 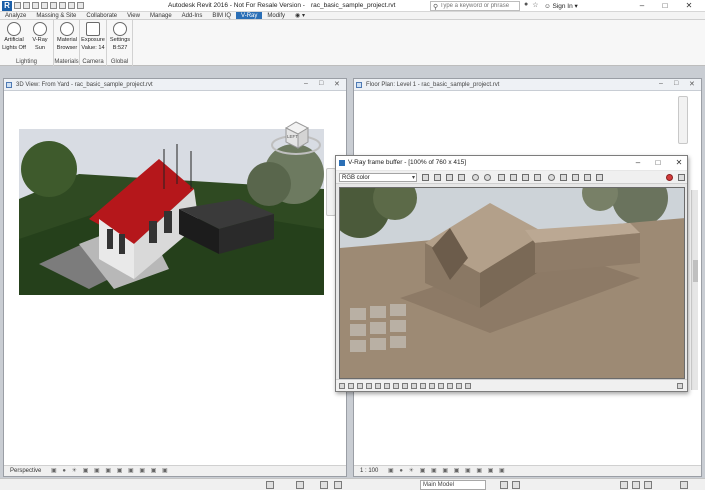 I want to click on alpha-channel-icon, so click(x=475, y=177).